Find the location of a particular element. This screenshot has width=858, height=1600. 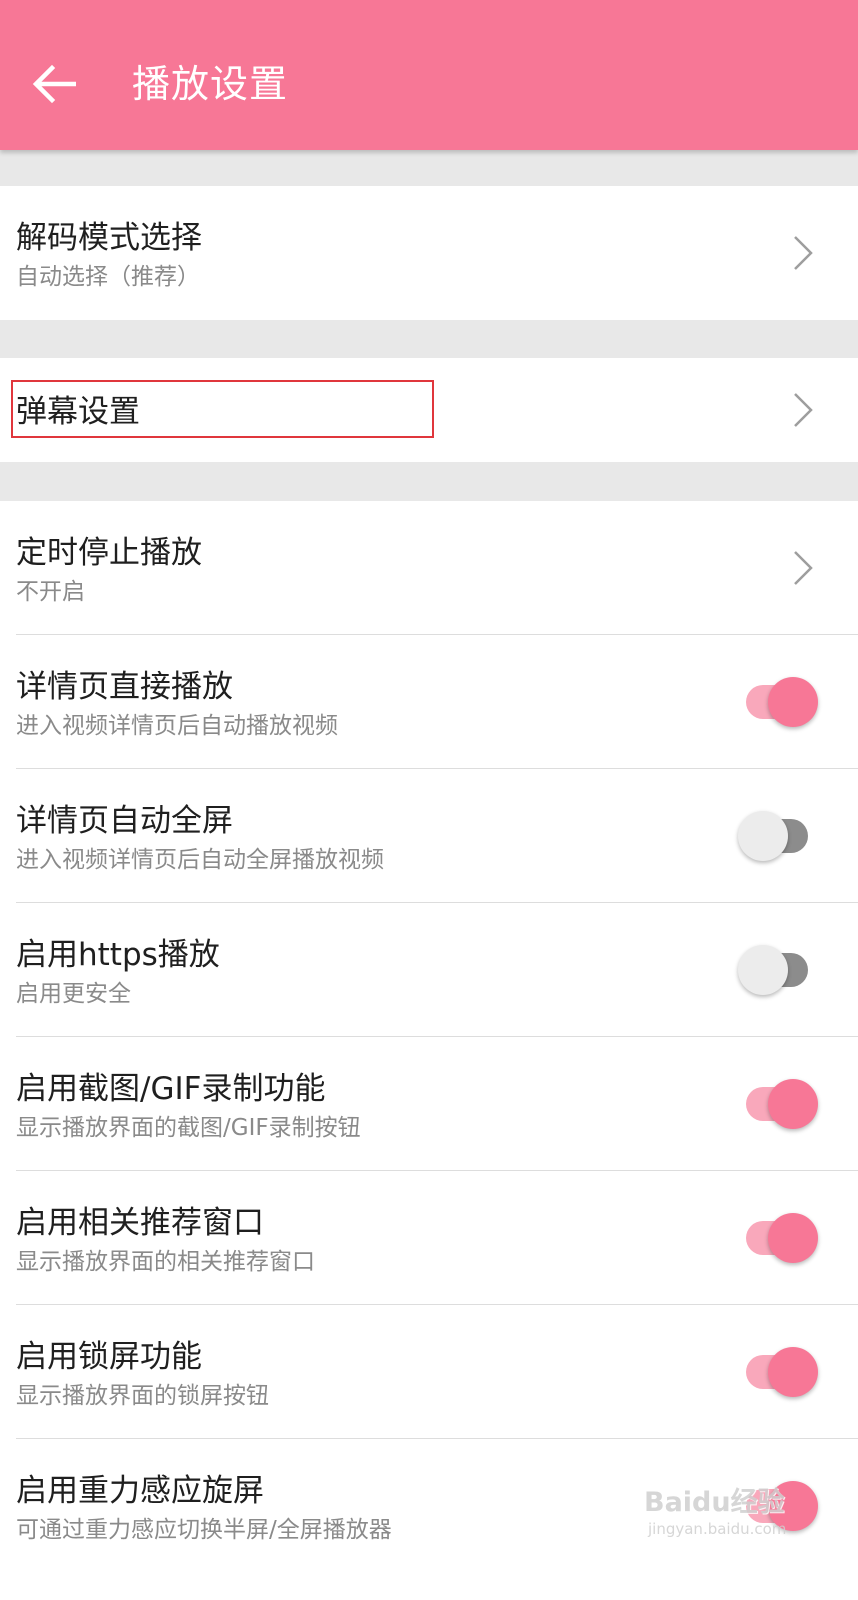

setting-subtitle: 进入视频详情页后自动播放视频 is located at coordinates (177, 726).